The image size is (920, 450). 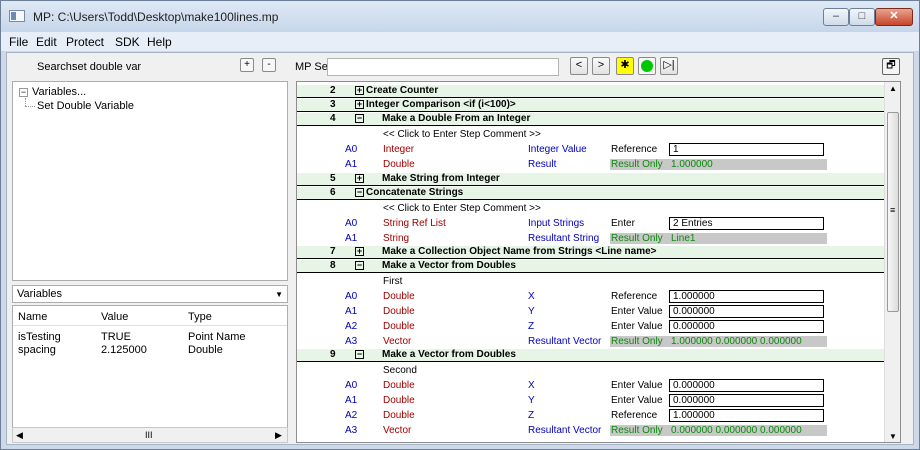 I want to click on step-number: 9, so click(x=333, y=354).